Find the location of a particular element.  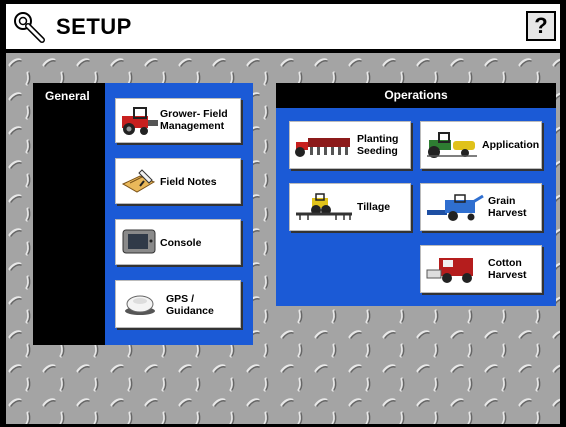

tillage-button: Tillage is located at coordinates (350, 207).